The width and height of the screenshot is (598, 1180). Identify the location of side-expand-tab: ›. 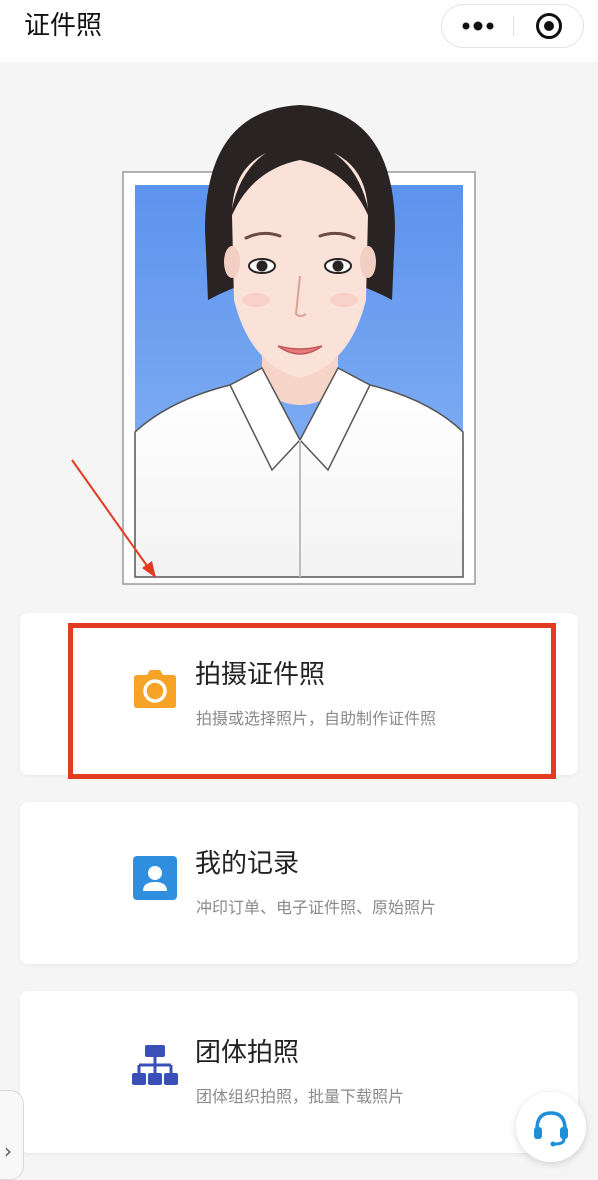
(12, 1135).